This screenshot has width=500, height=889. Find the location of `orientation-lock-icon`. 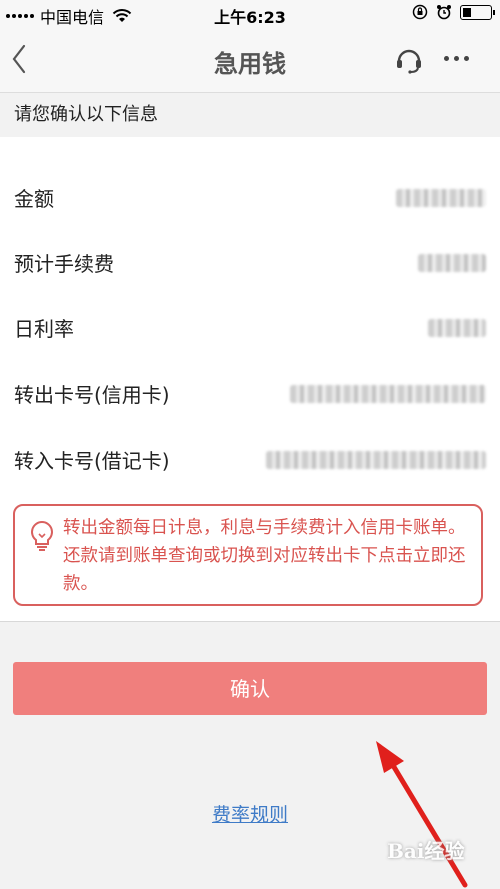

orientation-lock-icon is located at coordinates (420, 12).